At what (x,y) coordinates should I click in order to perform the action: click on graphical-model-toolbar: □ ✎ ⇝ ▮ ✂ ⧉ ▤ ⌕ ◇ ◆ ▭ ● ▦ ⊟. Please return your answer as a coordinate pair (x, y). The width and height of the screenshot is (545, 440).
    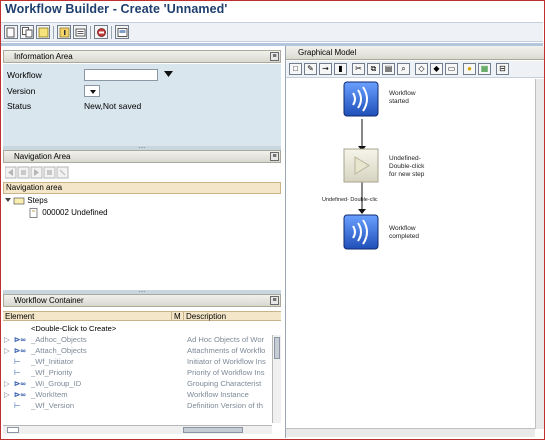
    Looking at the image, I should click on (415, 69).